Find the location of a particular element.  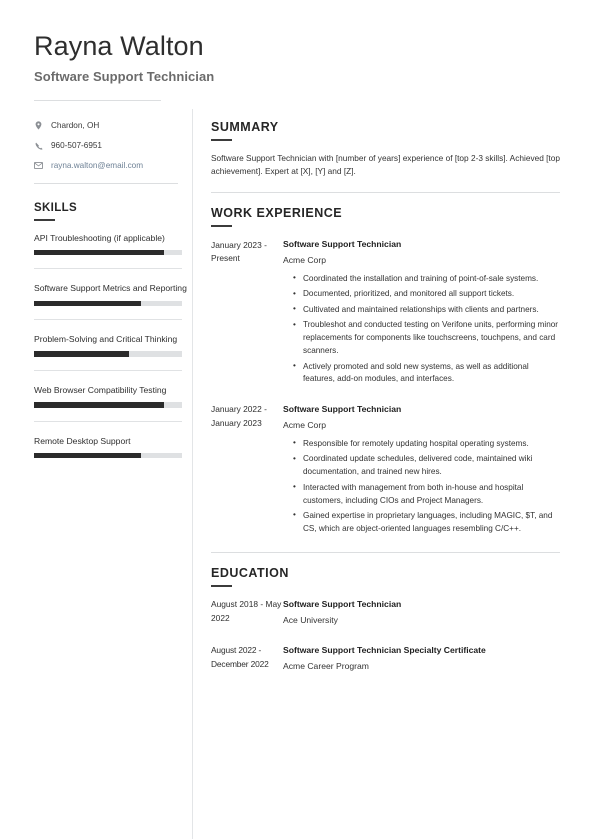

skill-item: API Troubleshooting (if applicable) is located at coordinates (113, 251).